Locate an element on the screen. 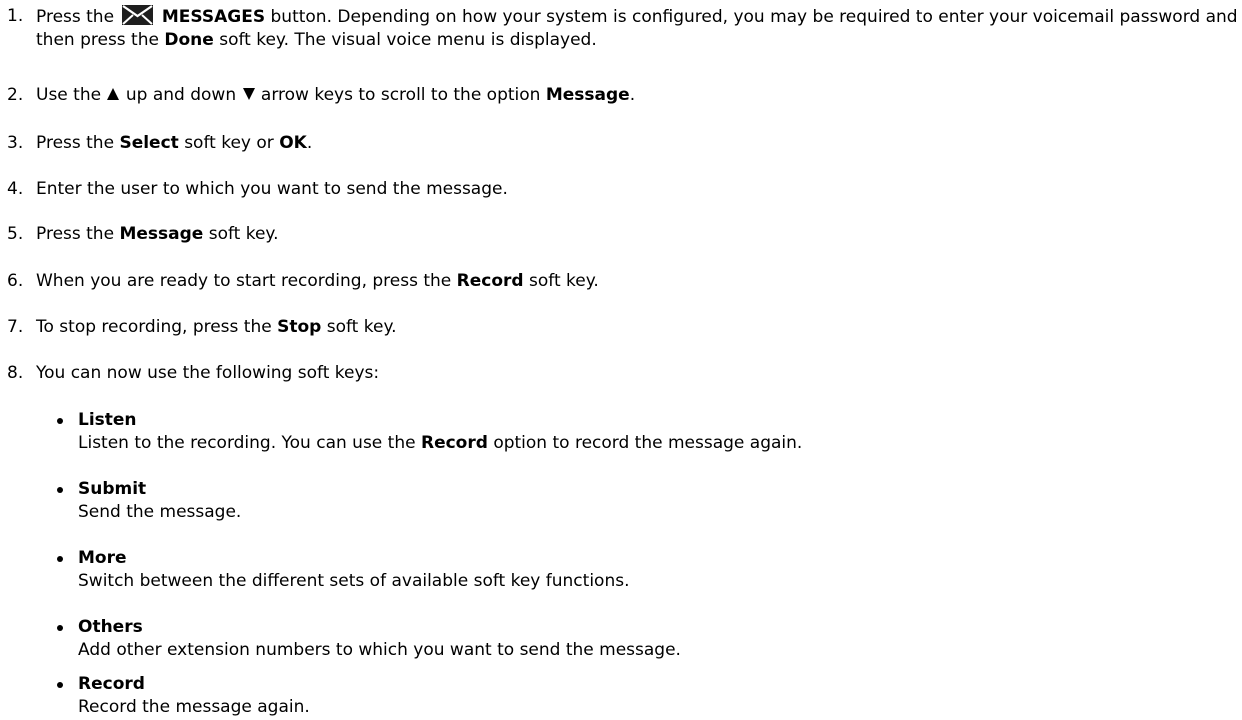 The height and width of the screenshot is (720, 1242). soft-key-item-submit: Submit Send the message. is located at coordinates (647, 501).